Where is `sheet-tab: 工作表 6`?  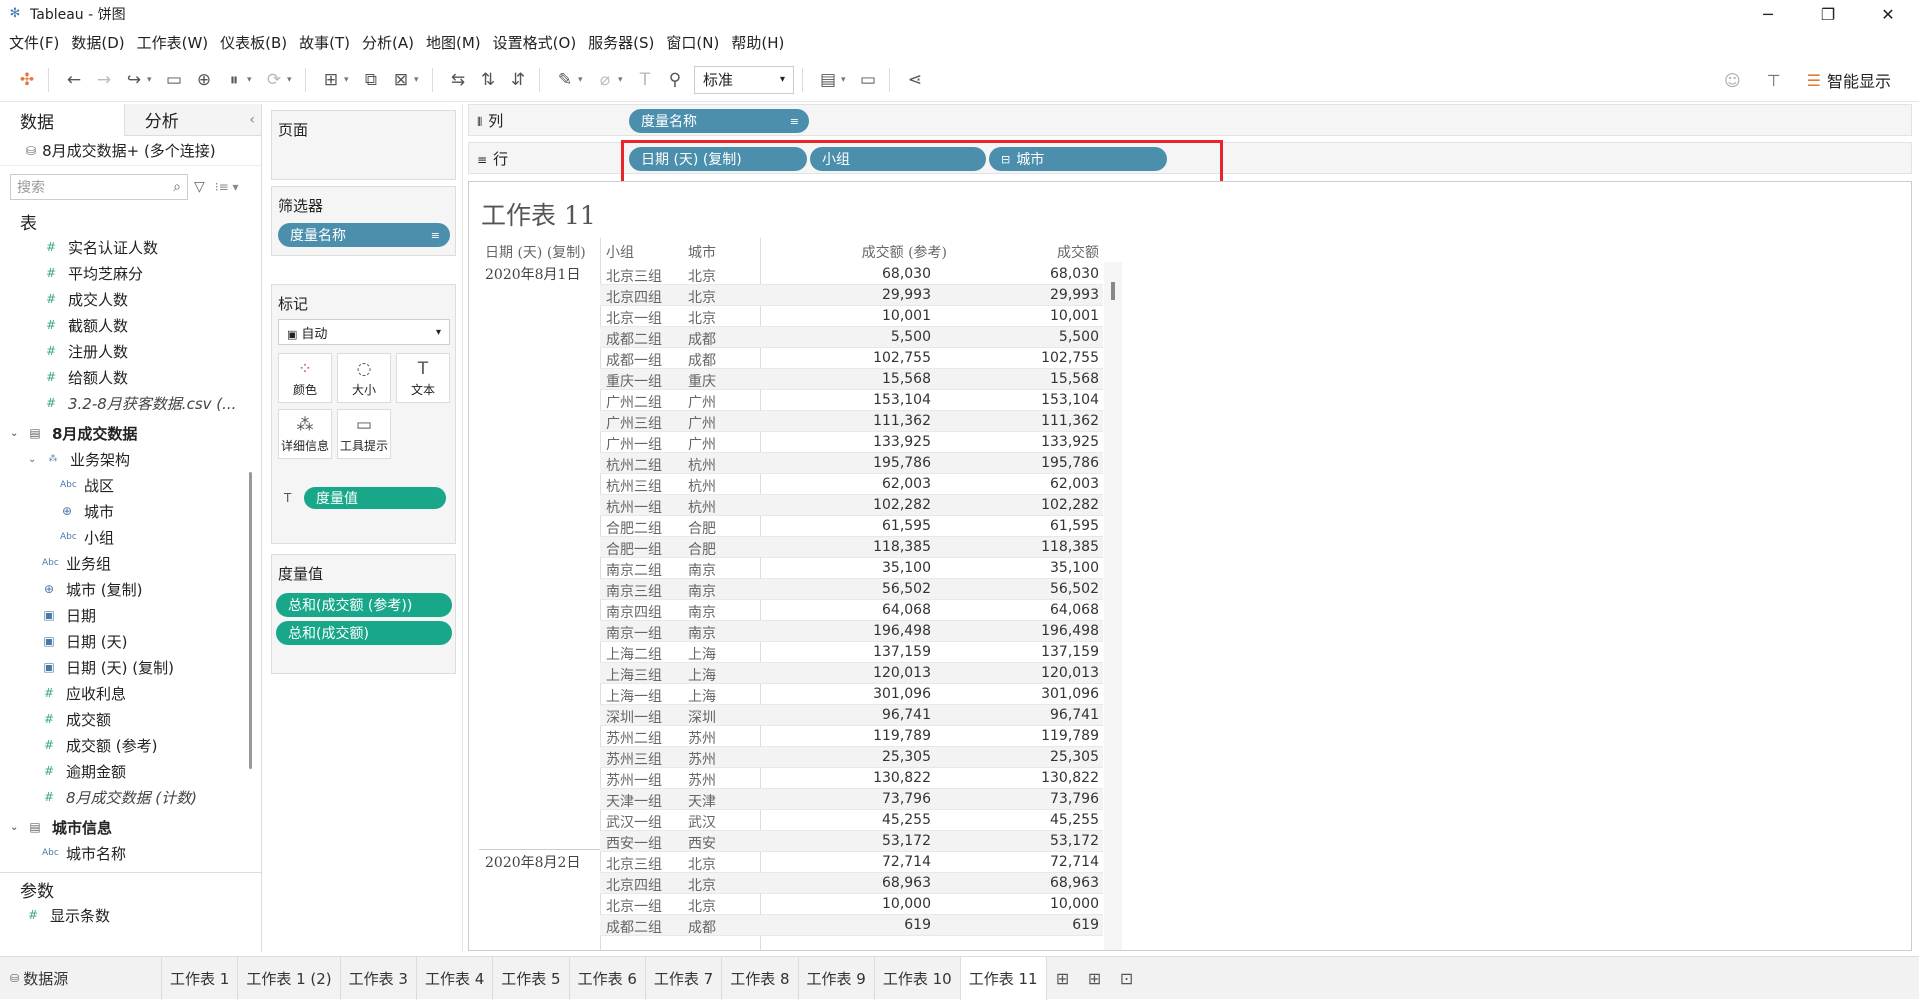 sheet-tab: 工作表 6 is located at coordinates (608, 978).